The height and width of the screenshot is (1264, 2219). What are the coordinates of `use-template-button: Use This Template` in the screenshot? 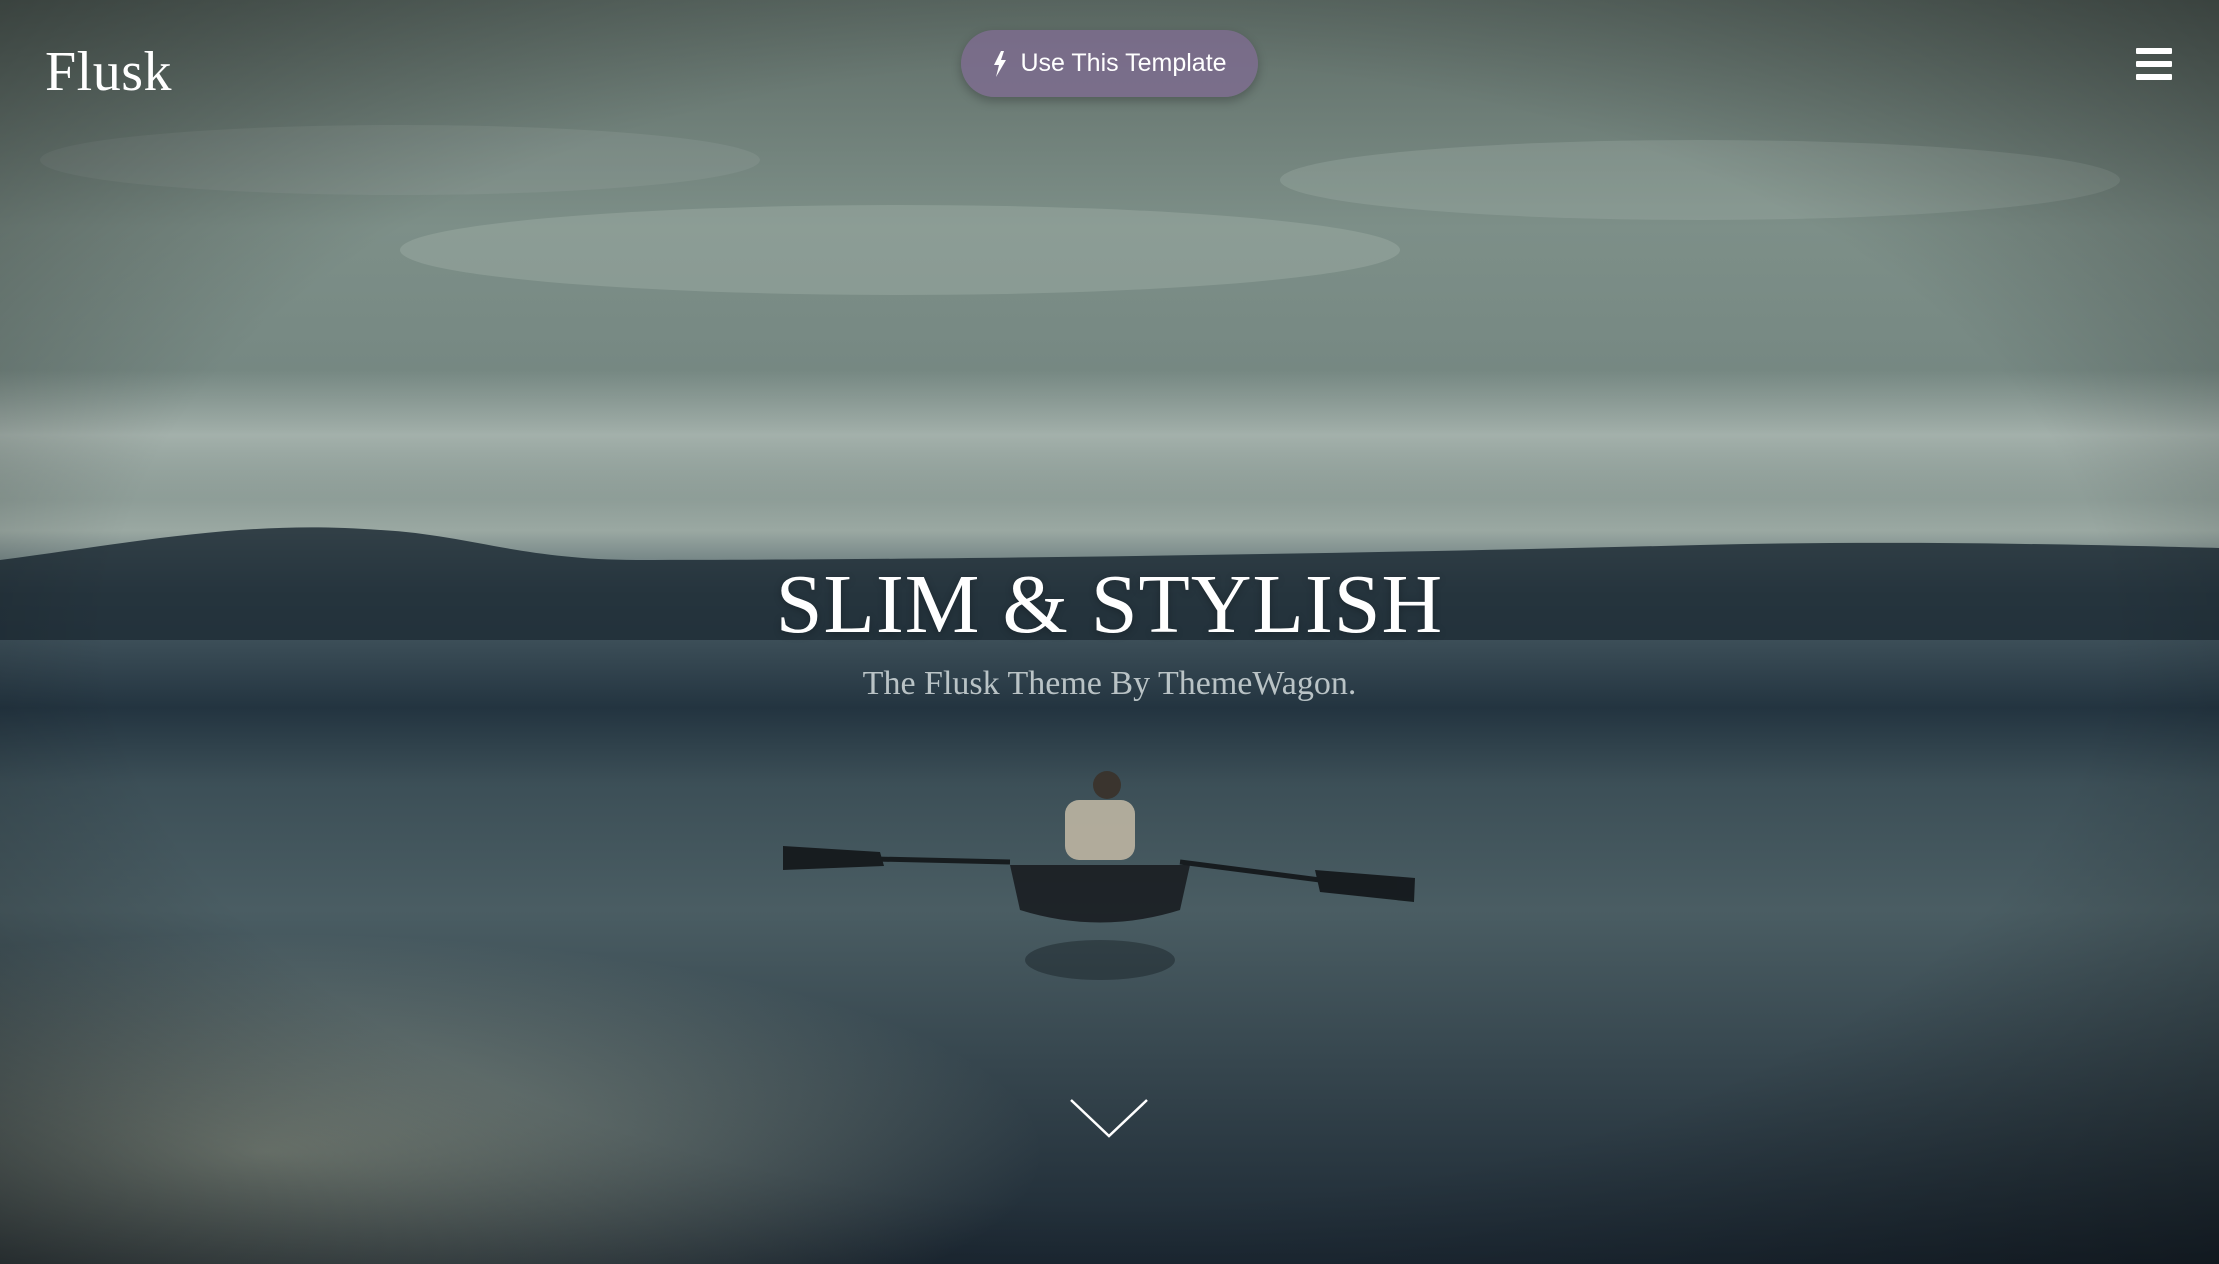 It's located at (1109, 63).